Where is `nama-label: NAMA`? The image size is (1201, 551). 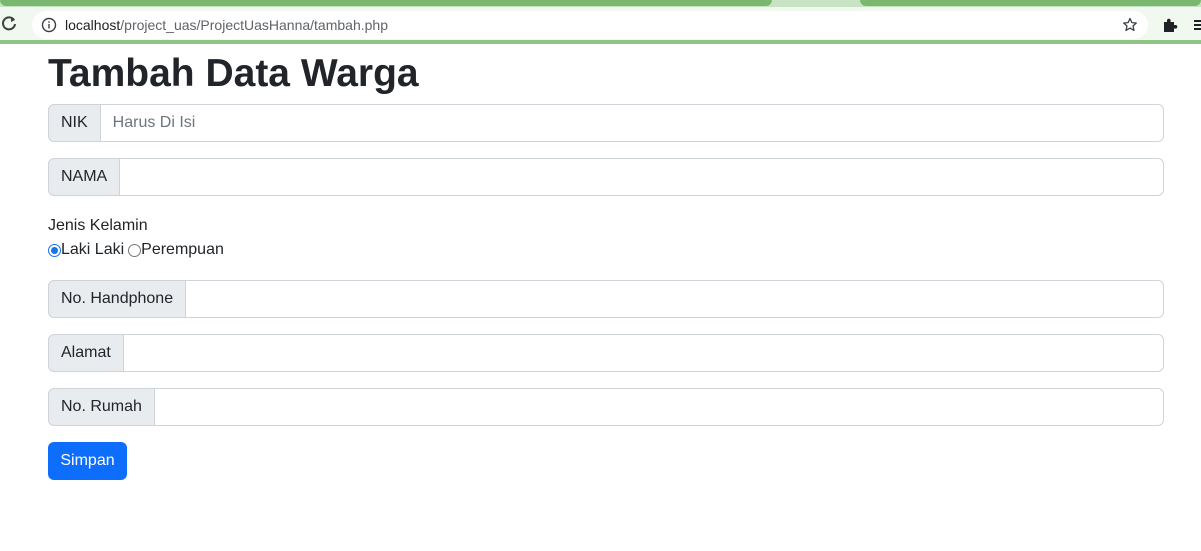
nama-label: NAMA is located at coordinates (84, 177).